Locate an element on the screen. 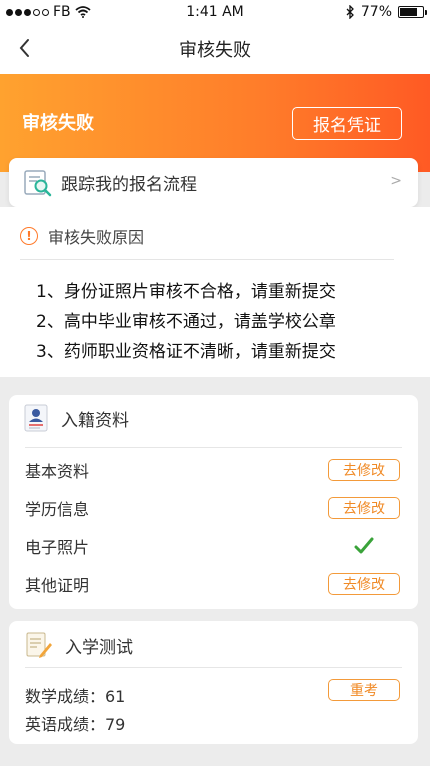 Image resolution: width=430 pixels, height=766 pixels. row-label: 电子照片 is located at coordinates (57, 547).